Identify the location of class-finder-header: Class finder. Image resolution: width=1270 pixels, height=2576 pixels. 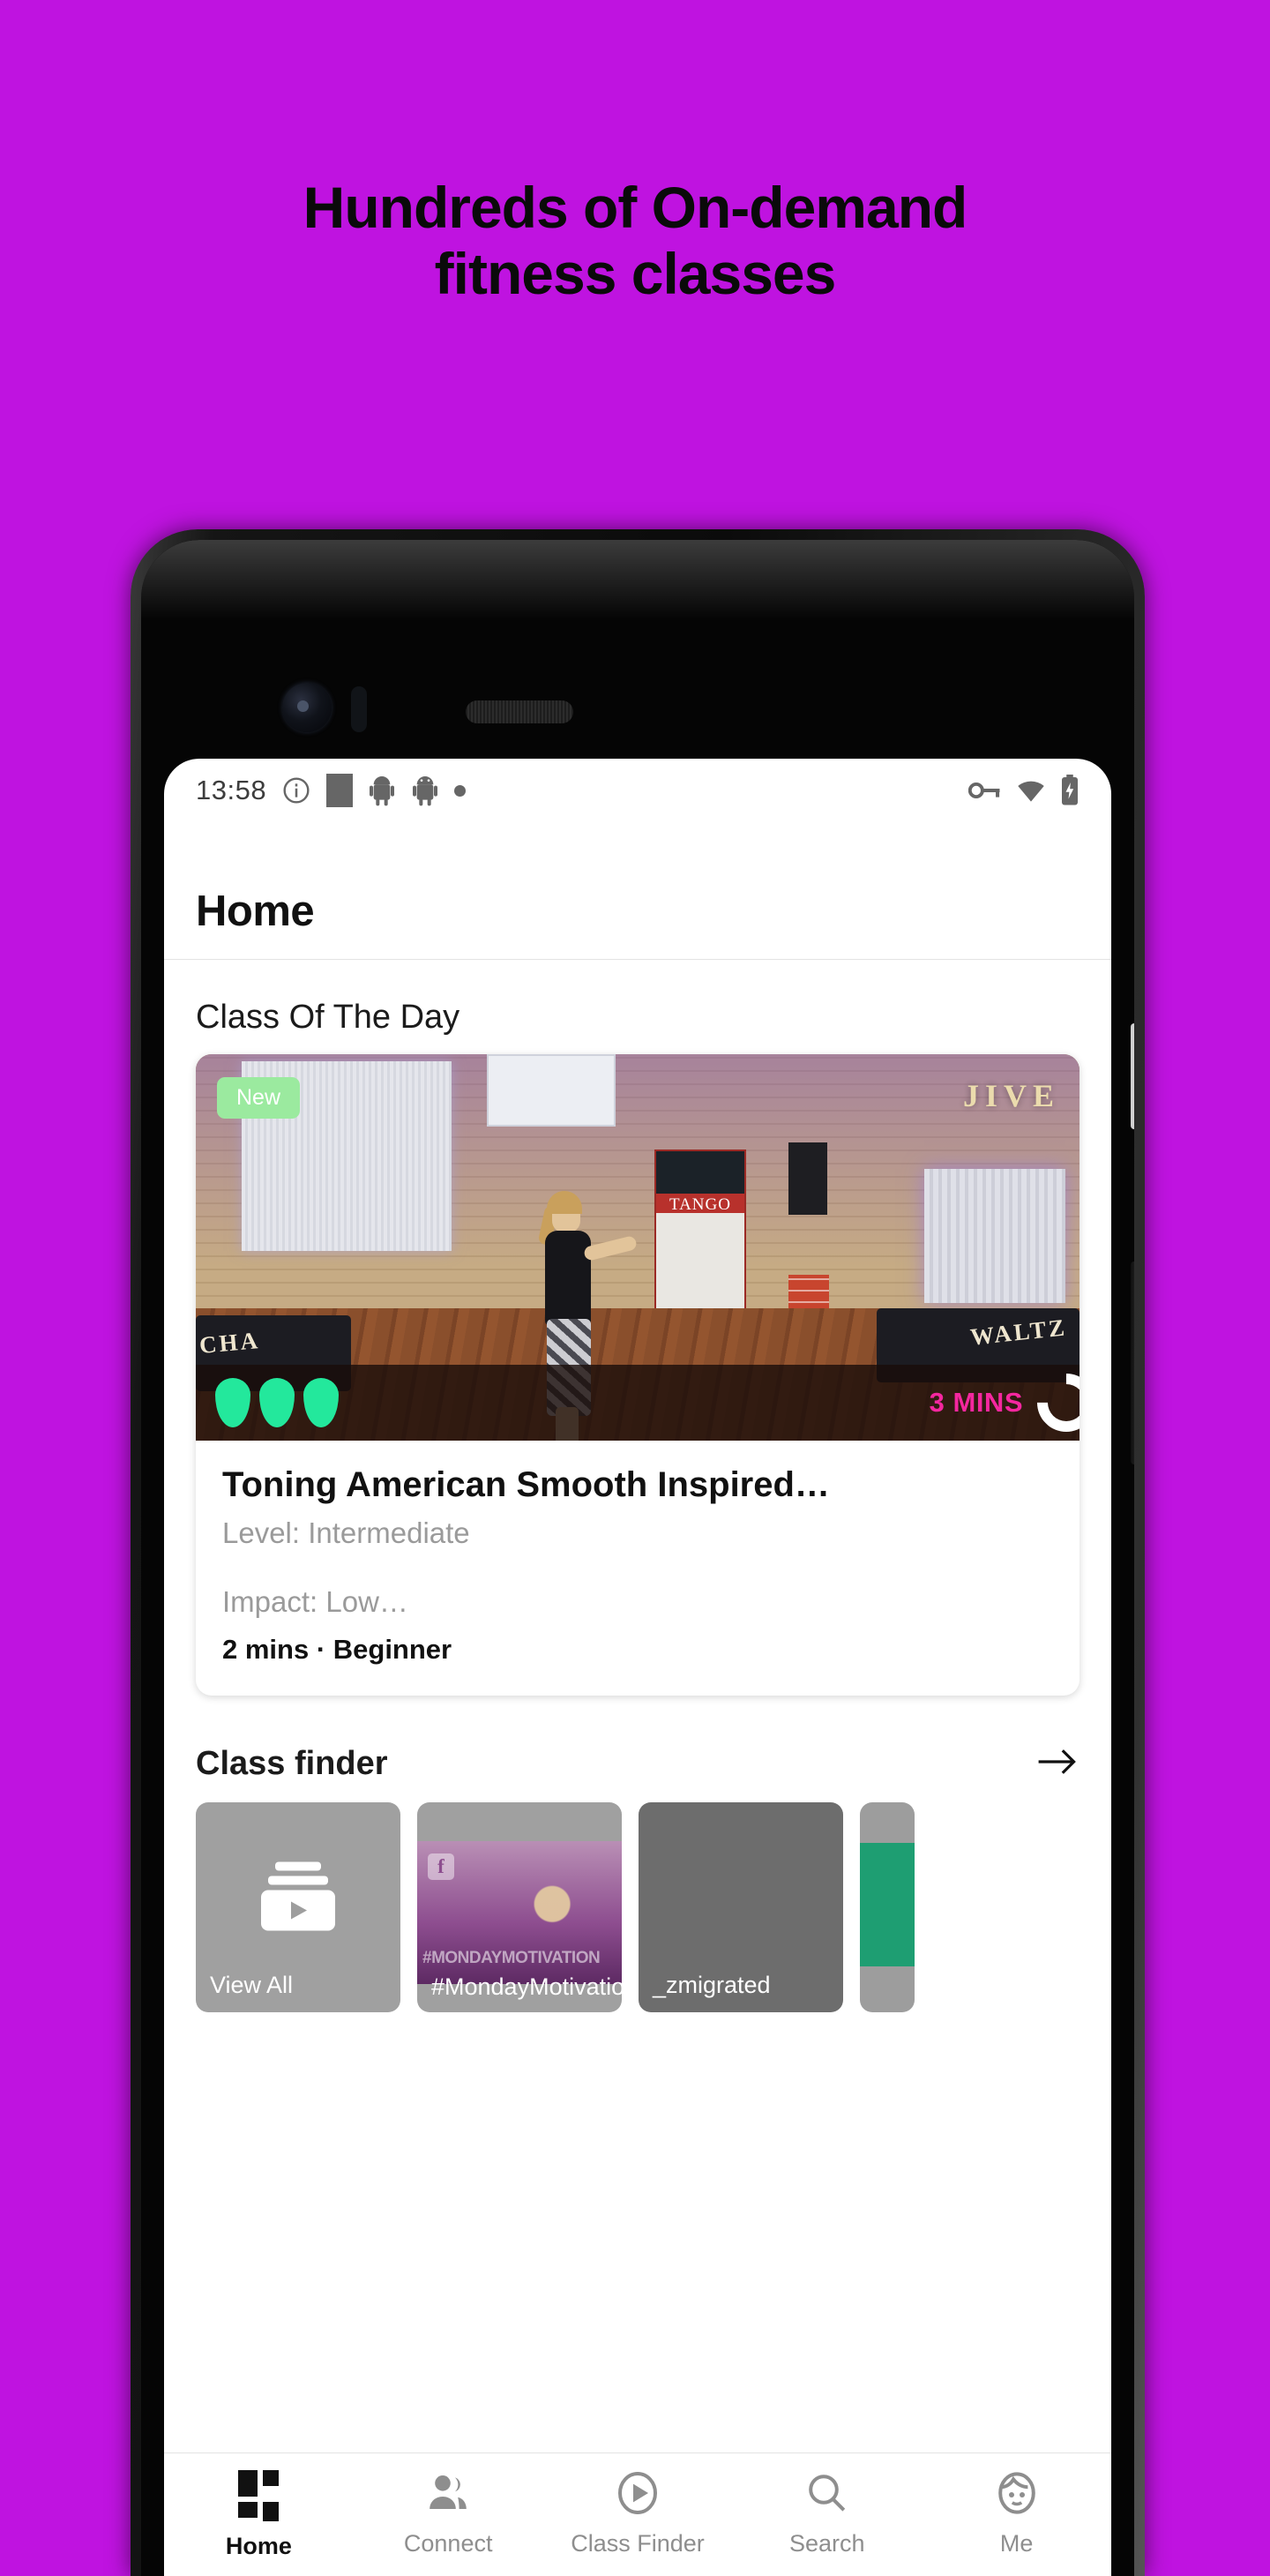
(637, 1749).